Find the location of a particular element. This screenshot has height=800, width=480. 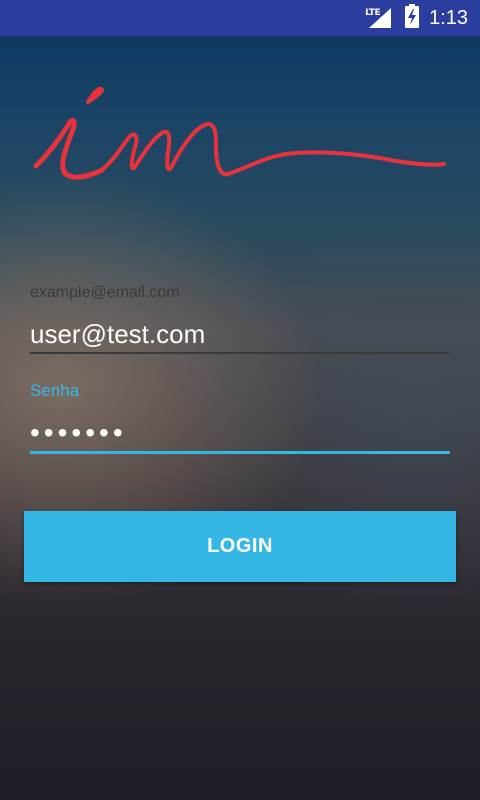

email-input is located at coordinates (240, 335).